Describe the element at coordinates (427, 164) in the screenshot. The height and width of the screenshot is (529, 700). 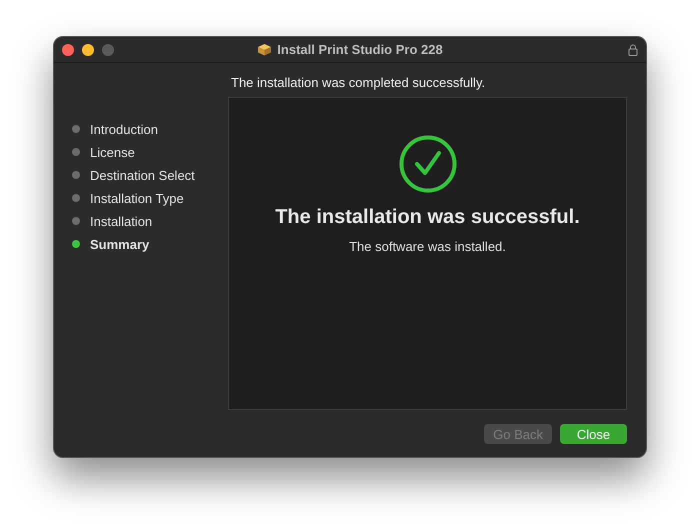
I see `success-check-icon` at that location.